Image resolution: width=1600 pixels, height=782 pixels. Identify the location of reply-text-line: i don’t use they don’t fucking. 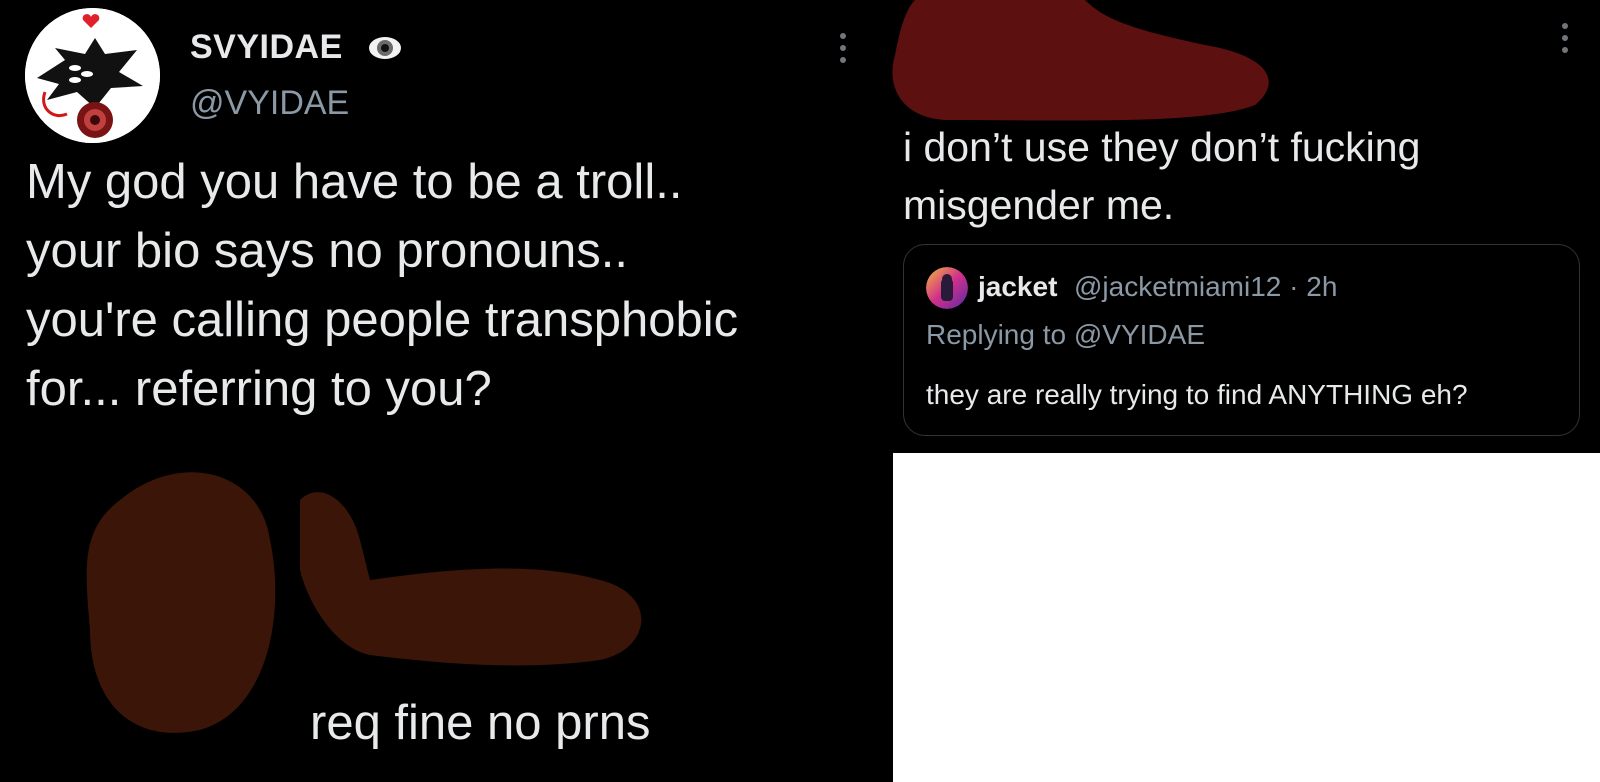
(1162, 147).